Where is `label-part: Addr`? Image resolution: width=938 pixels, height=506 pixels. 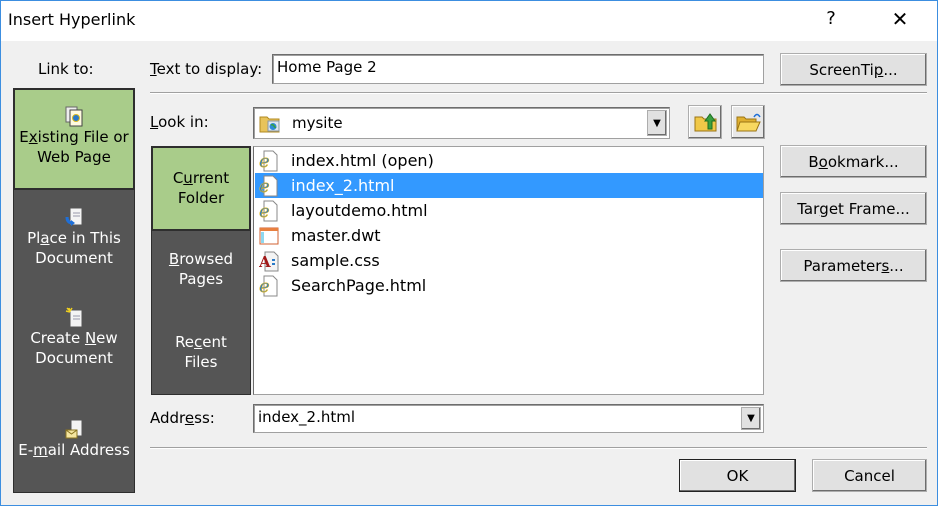
label-part: Addr is located at coordinates (167, 418).